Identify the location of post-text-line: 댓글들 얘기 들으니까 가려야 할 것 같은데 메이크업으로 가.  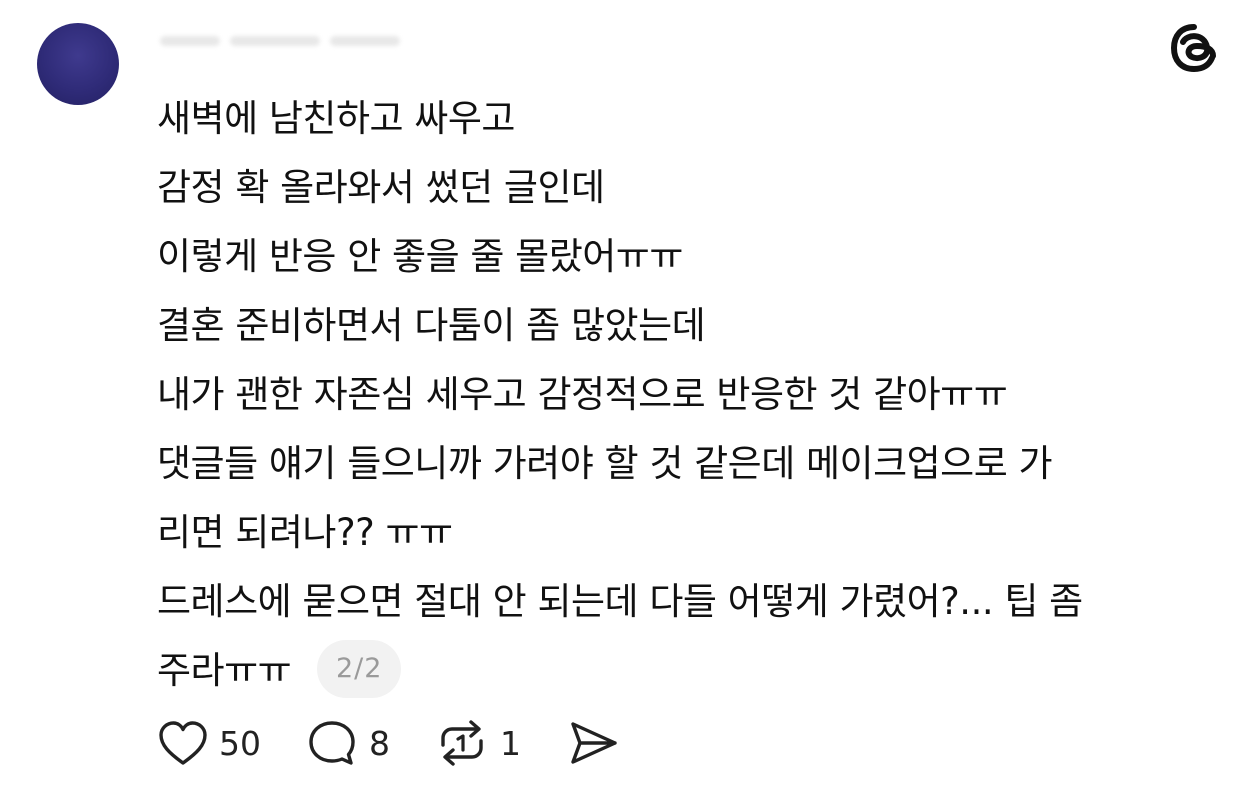
(605, 463).